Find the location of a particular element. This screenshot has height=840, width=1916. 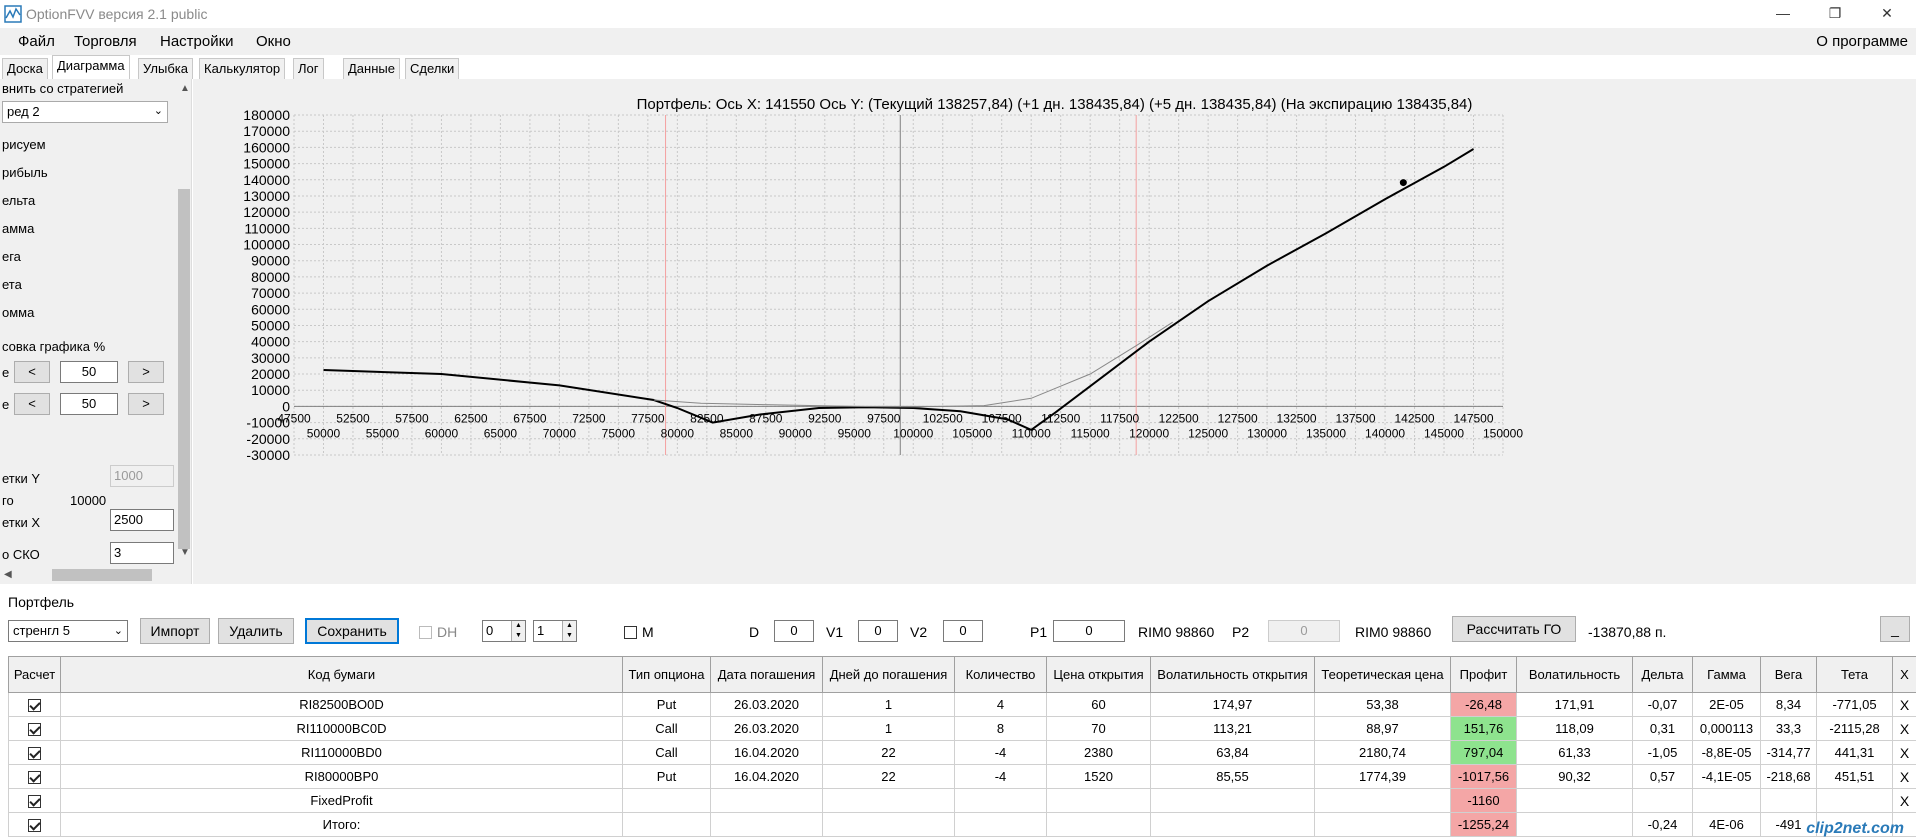

draw-option-vega: ега is located at coordinates (11, 256).